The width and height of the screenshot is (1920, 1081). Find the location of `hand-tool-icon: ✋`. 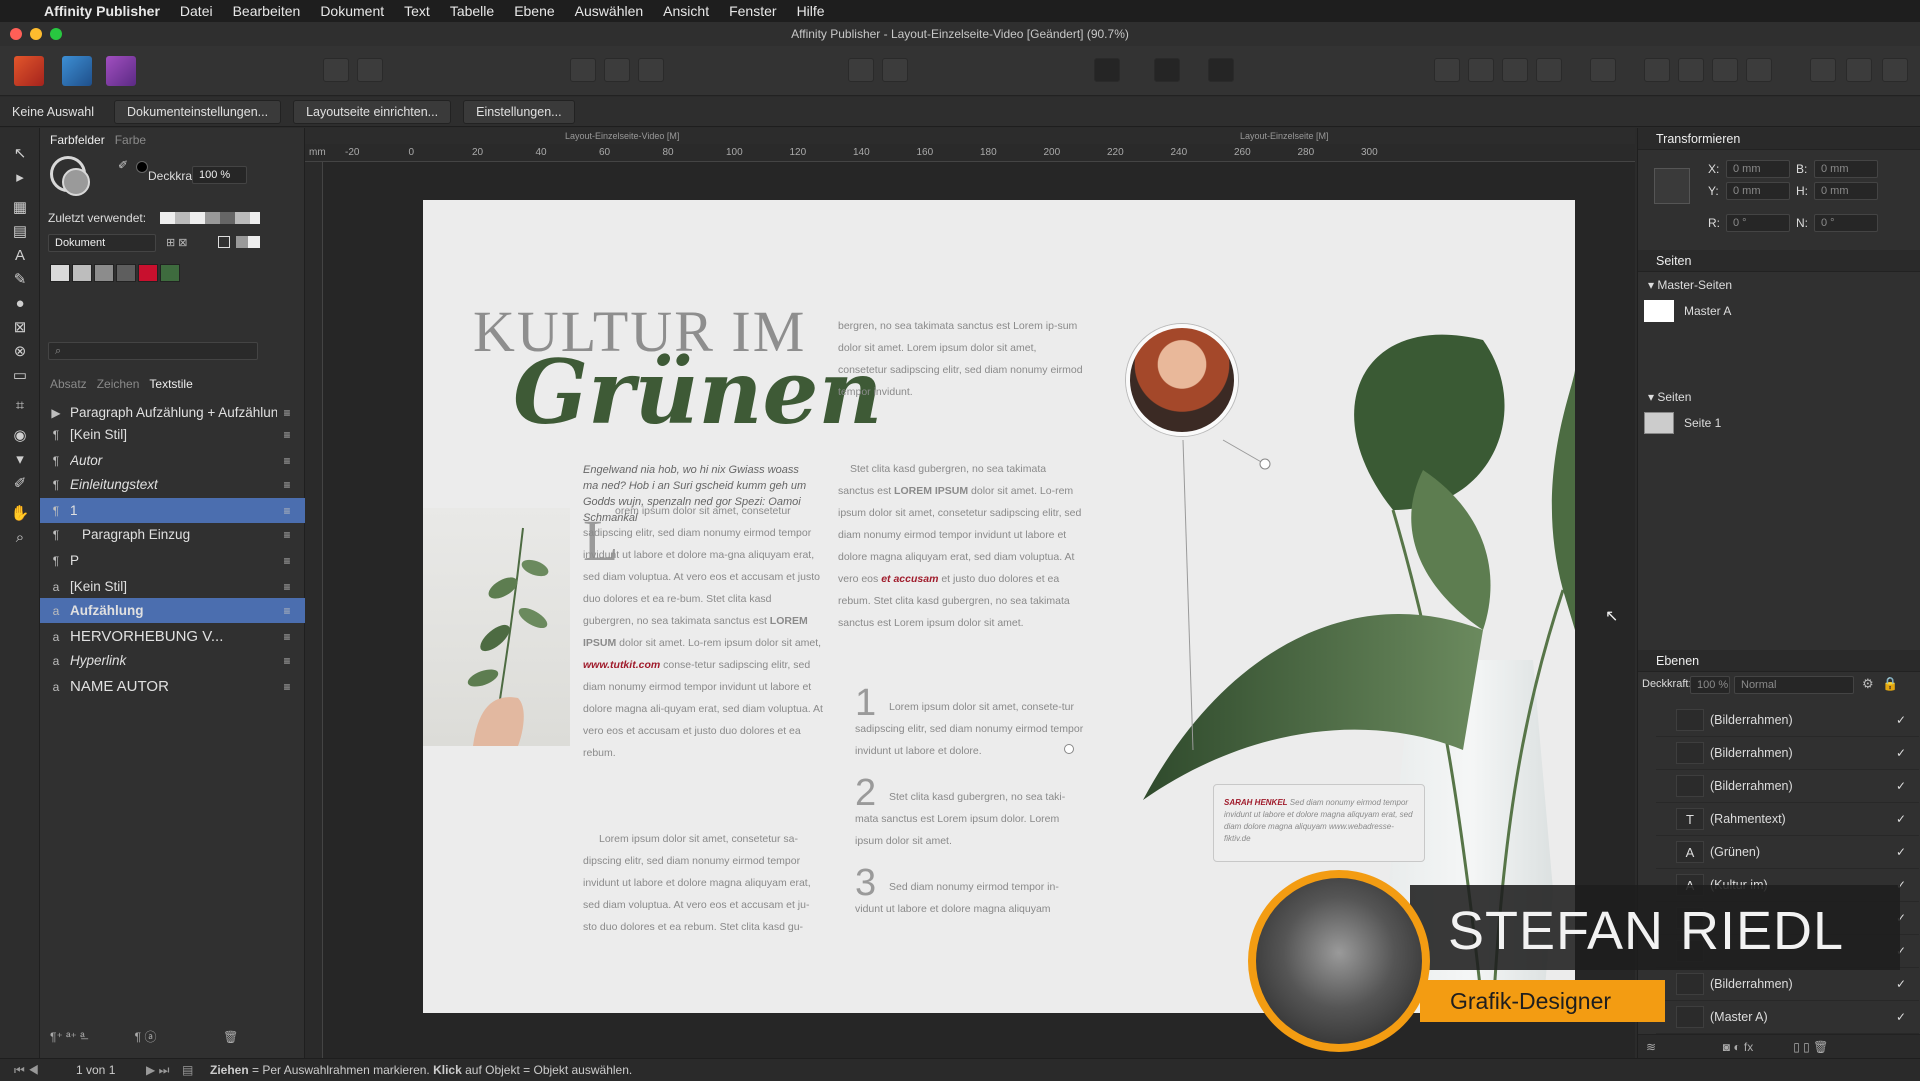

hand-tool-icon: ✋ is located at coordinates (20, 514).